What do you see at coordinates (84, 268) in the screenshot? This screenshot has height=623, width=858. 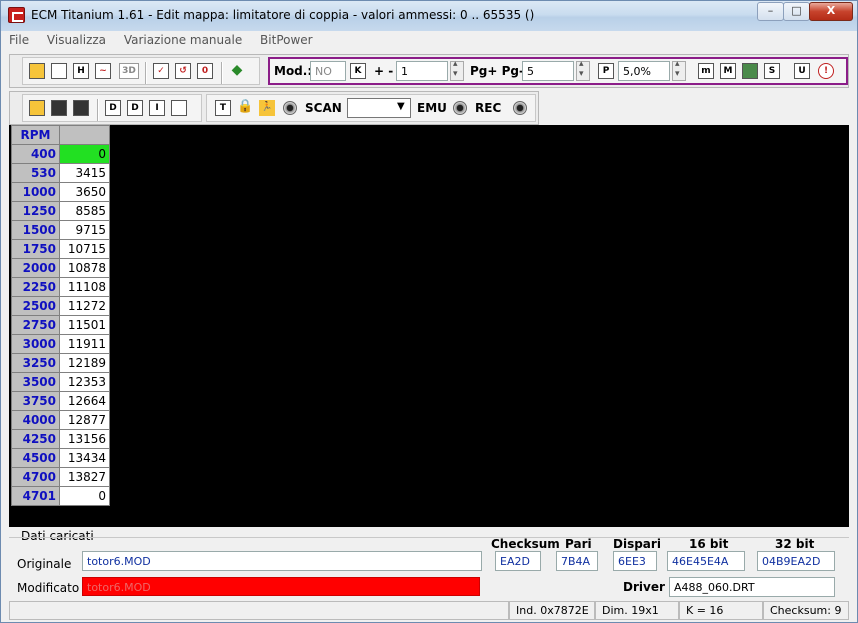 I see `value-cell: 10878` at bounding box center [84, 268].